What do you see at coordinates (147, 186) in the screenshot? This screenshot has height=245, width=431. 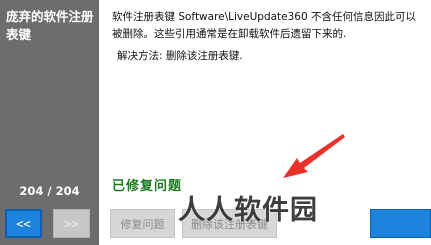 I see `status-fixed-label: 已修复问题` at bounding box center [147, 186].